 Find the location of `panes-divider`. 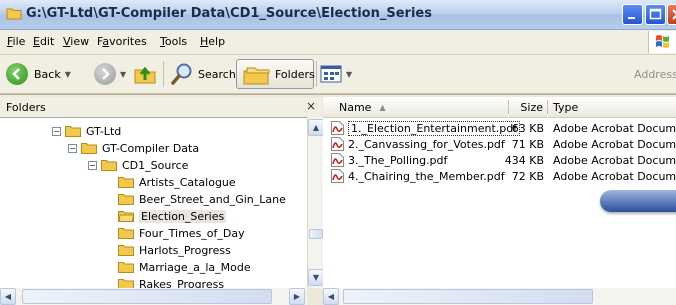

panes-divider is located at coordinates (338, 94).